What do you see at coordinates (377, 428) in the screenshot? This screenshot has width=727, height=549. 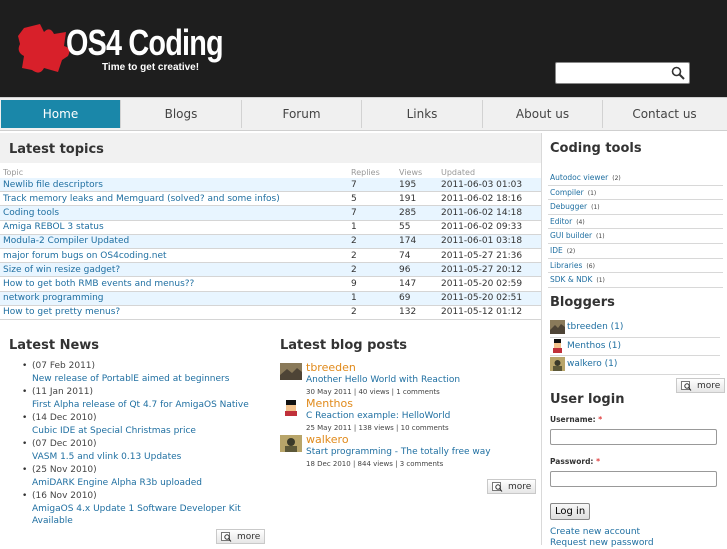 I see `post-meta: 25 May 2011 | 138 views | 10 comments` at bounding box center [377, 428].